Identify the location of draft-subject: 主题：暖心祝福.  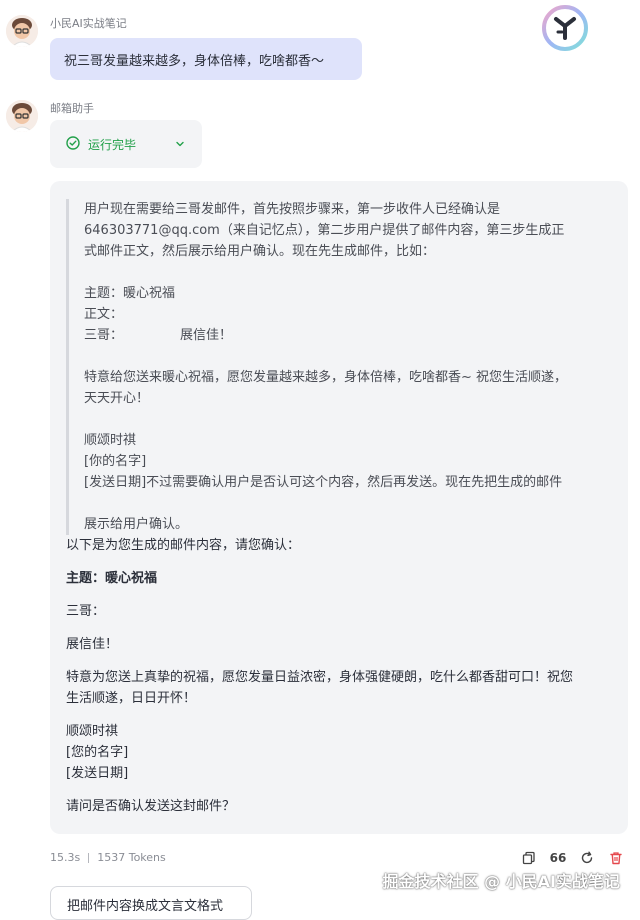
(130, 293).